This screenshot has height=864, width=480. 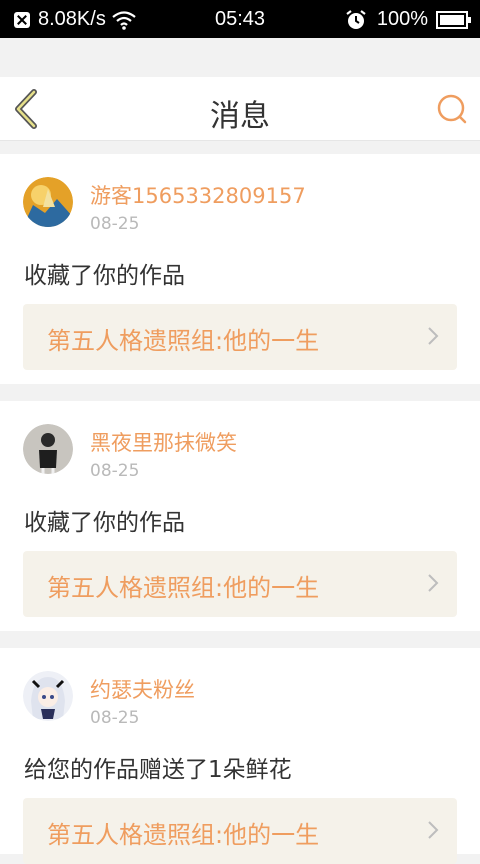 What do you see at coordinates (402, 19) in the screenshot?
I see `battery-percent: 100%` at bounding box center [402, 19].